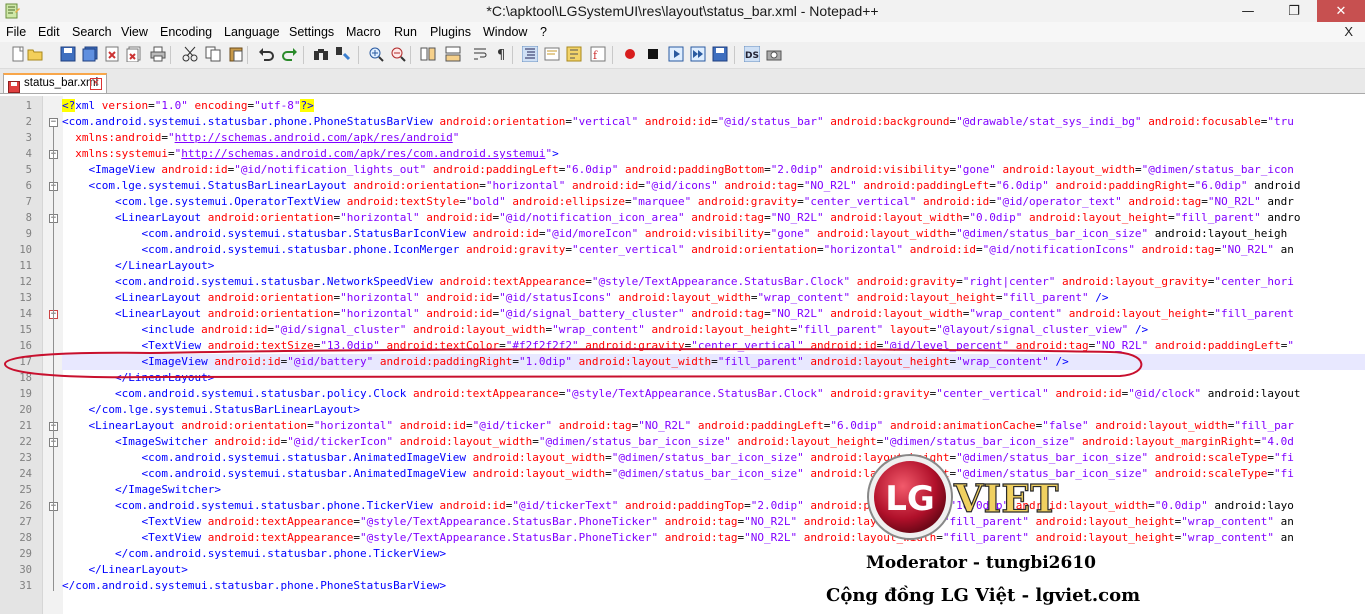 The image size is (1365, 614). What do you see at coordinates (186, 32) in the screenshot?
I see `menu-encoding: Encoding` at bounding box center [186, 32].